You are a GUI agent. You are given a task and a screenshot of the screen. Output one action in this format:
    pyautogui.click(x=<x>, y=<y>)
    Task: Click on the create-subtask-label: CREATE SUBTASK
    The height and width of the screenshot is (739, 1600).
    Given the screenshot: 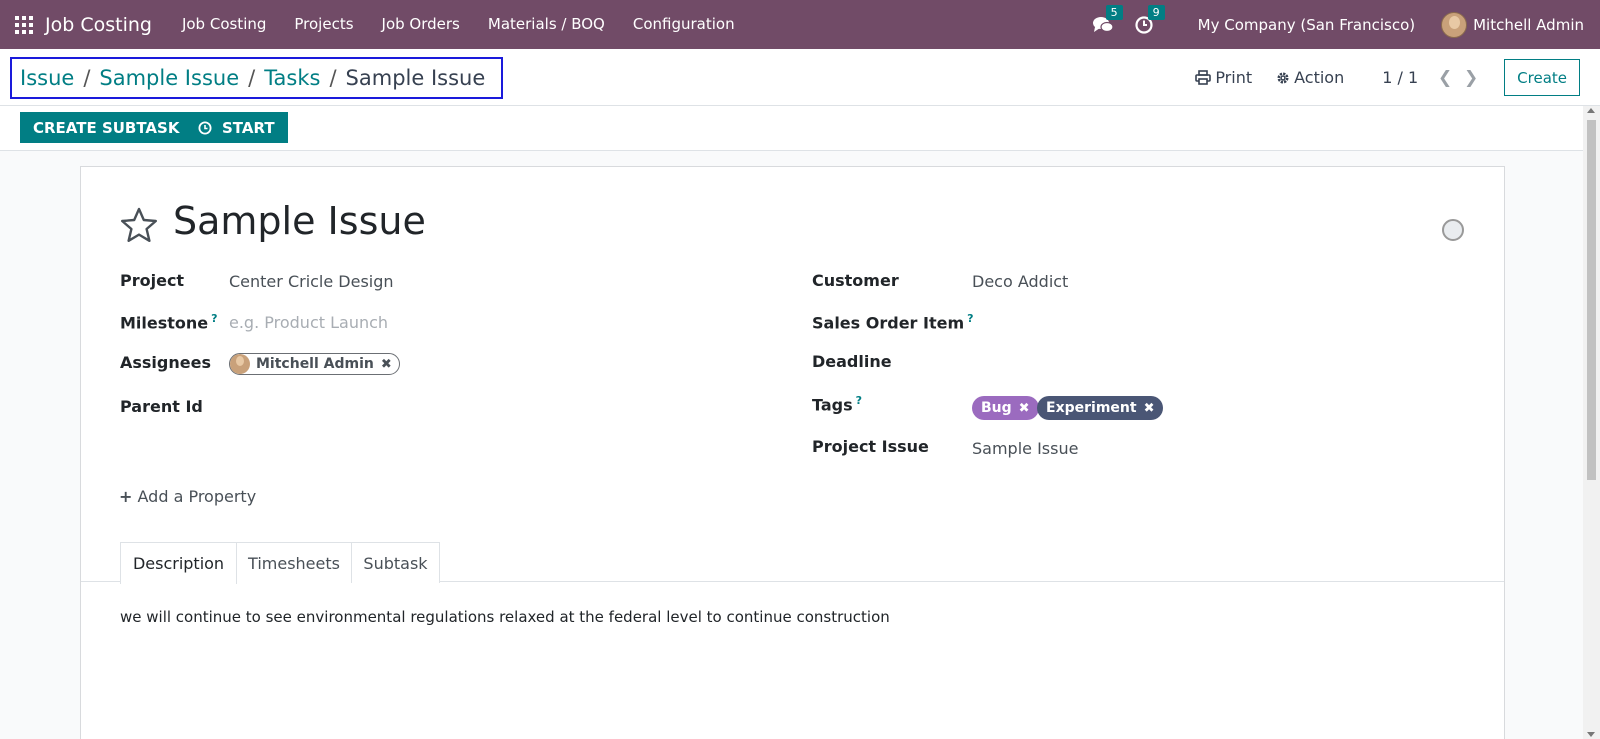 What is the action you would take?
    pyautogui.click(x=106, y=127)
    